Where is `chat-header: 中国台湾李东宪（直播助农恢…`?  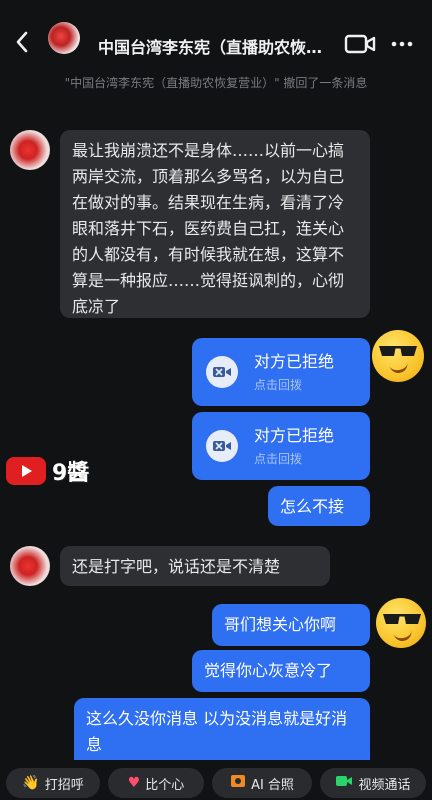
chat-header: 中国台湾李东宪（直播助农恢… is located at coordinates (216, 40).